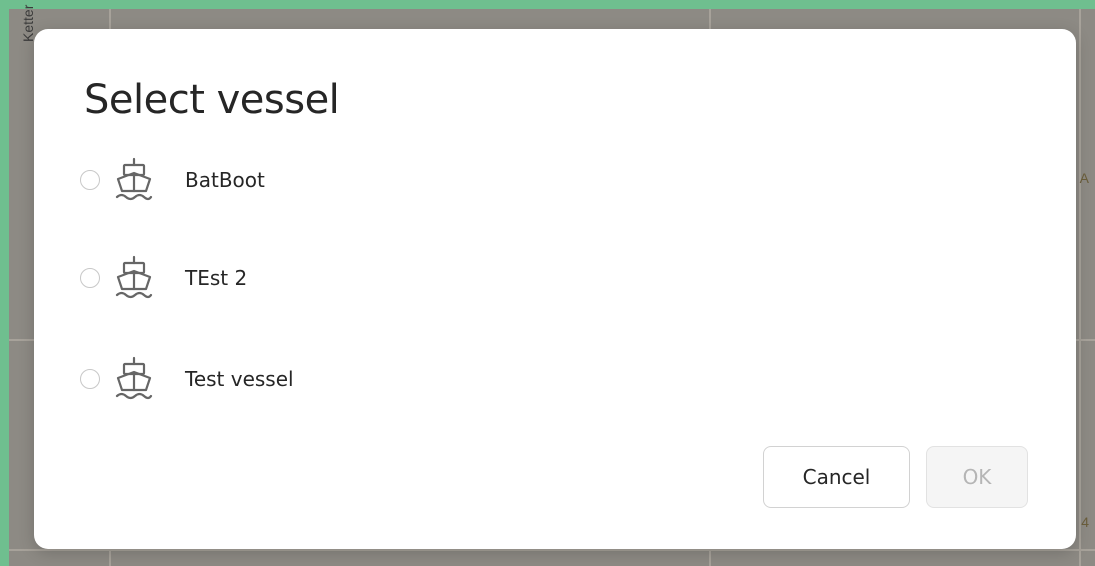 Image resolution: width=1095 pixels, height=566 pixels. I want to click on map-edge-label-bottom: 4, so click(1085, 522).